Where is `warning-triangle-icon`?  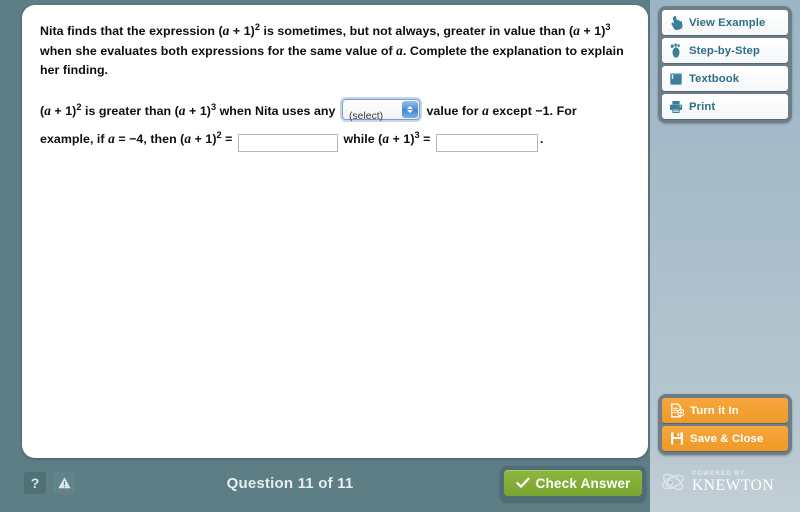 warning-triangle-icon is located at coordinates (64, 483).